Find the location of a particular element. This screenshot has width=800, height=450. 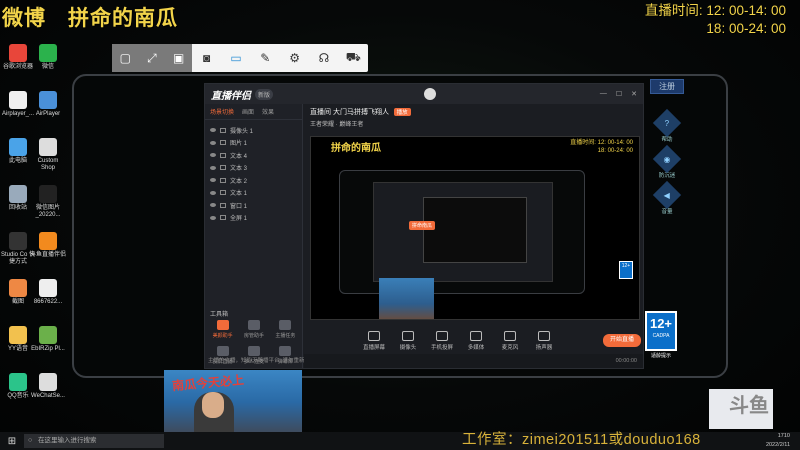

record-icon: ▢ is located at coordinates (125, 58).